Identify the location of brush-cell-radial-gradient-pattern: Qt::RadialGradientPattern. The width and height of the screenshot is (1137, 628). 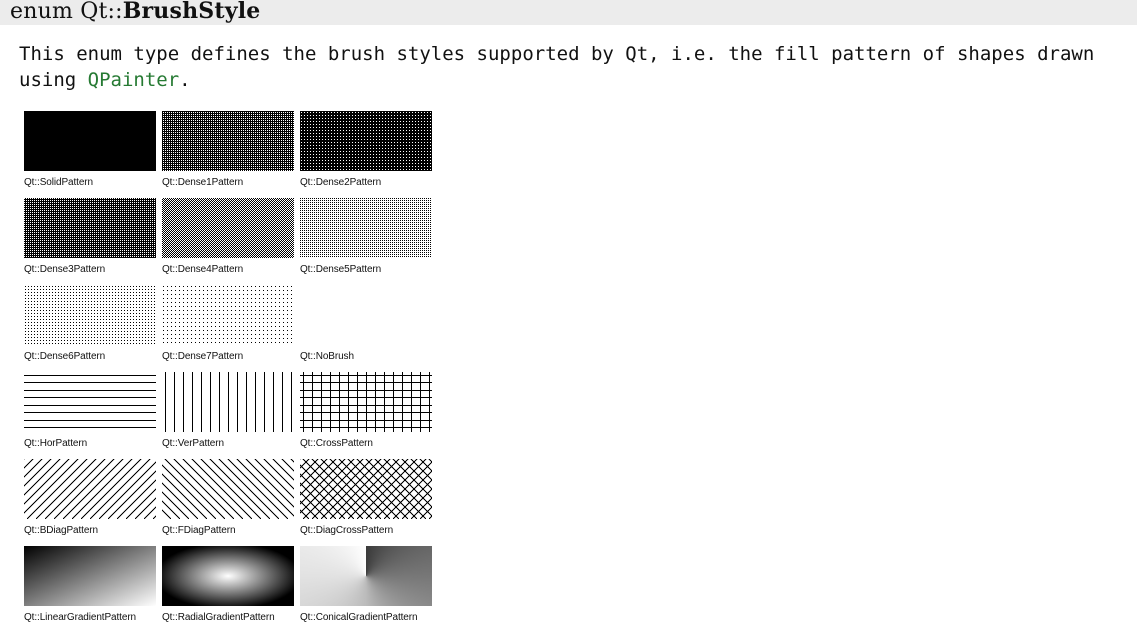
(228, 587).